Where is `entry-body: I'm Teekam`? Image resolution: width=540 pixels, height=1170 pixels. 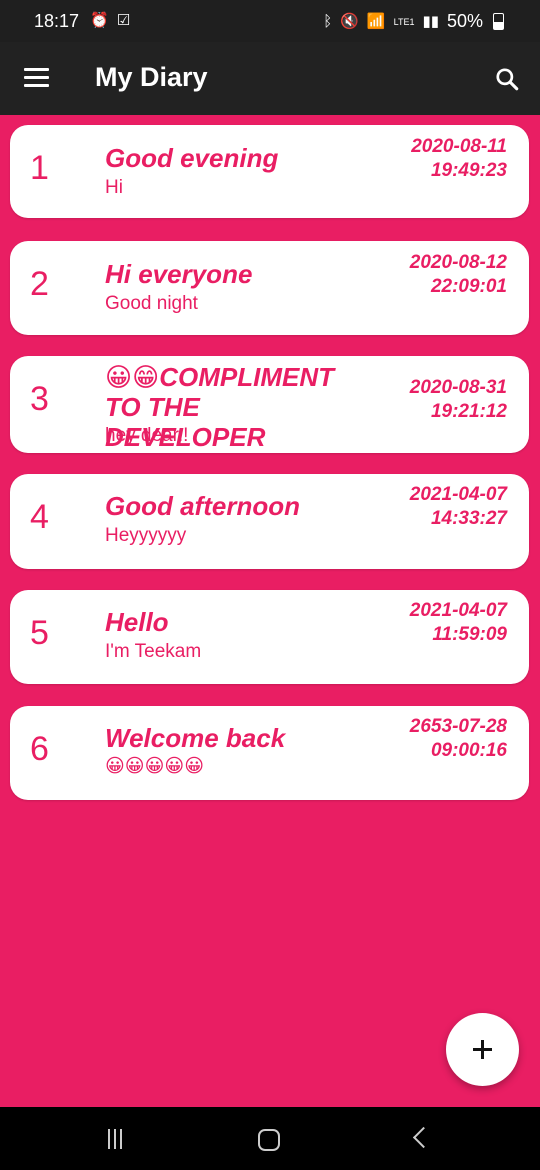
entry-body: I'm Teekam is located at coordinates (153, 651).